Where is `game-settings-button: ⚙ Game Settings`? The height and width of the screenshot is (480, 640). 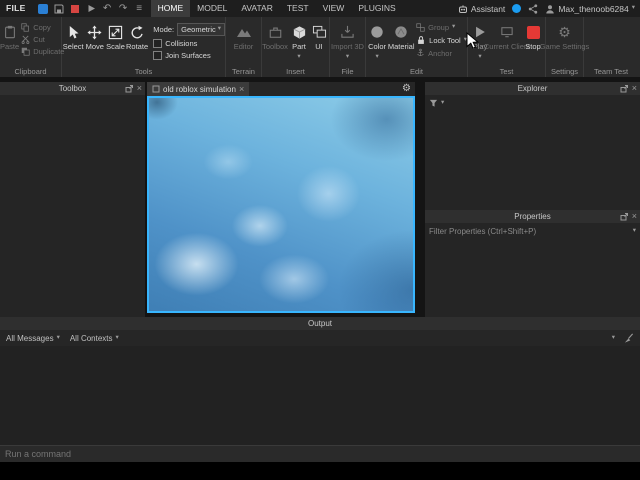 game-settings-button: ⚙ Game Settings is located at coordinates (565, 34).